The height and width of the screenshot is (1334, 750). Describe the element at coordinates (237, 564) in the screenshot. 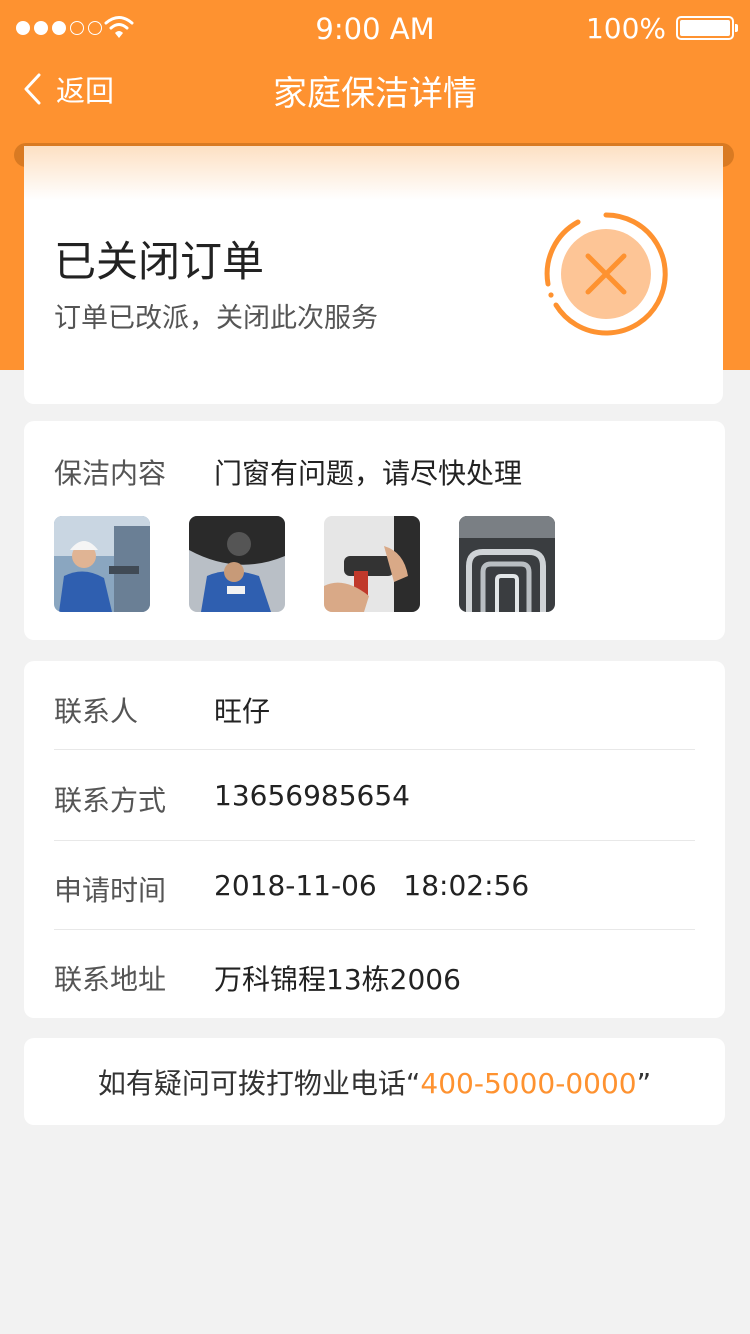

I see `car-underside-photo` at that location.